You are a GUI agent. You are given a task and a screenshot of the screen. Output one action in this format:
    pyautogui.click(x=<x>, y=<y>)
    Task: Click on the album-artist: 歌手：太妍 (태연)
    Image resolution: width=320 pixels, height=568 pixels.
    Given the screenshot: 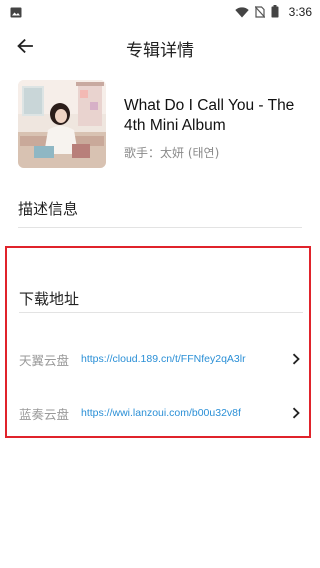 What is the action you would take?
    pyautogui.click(x=171, y=152)
    